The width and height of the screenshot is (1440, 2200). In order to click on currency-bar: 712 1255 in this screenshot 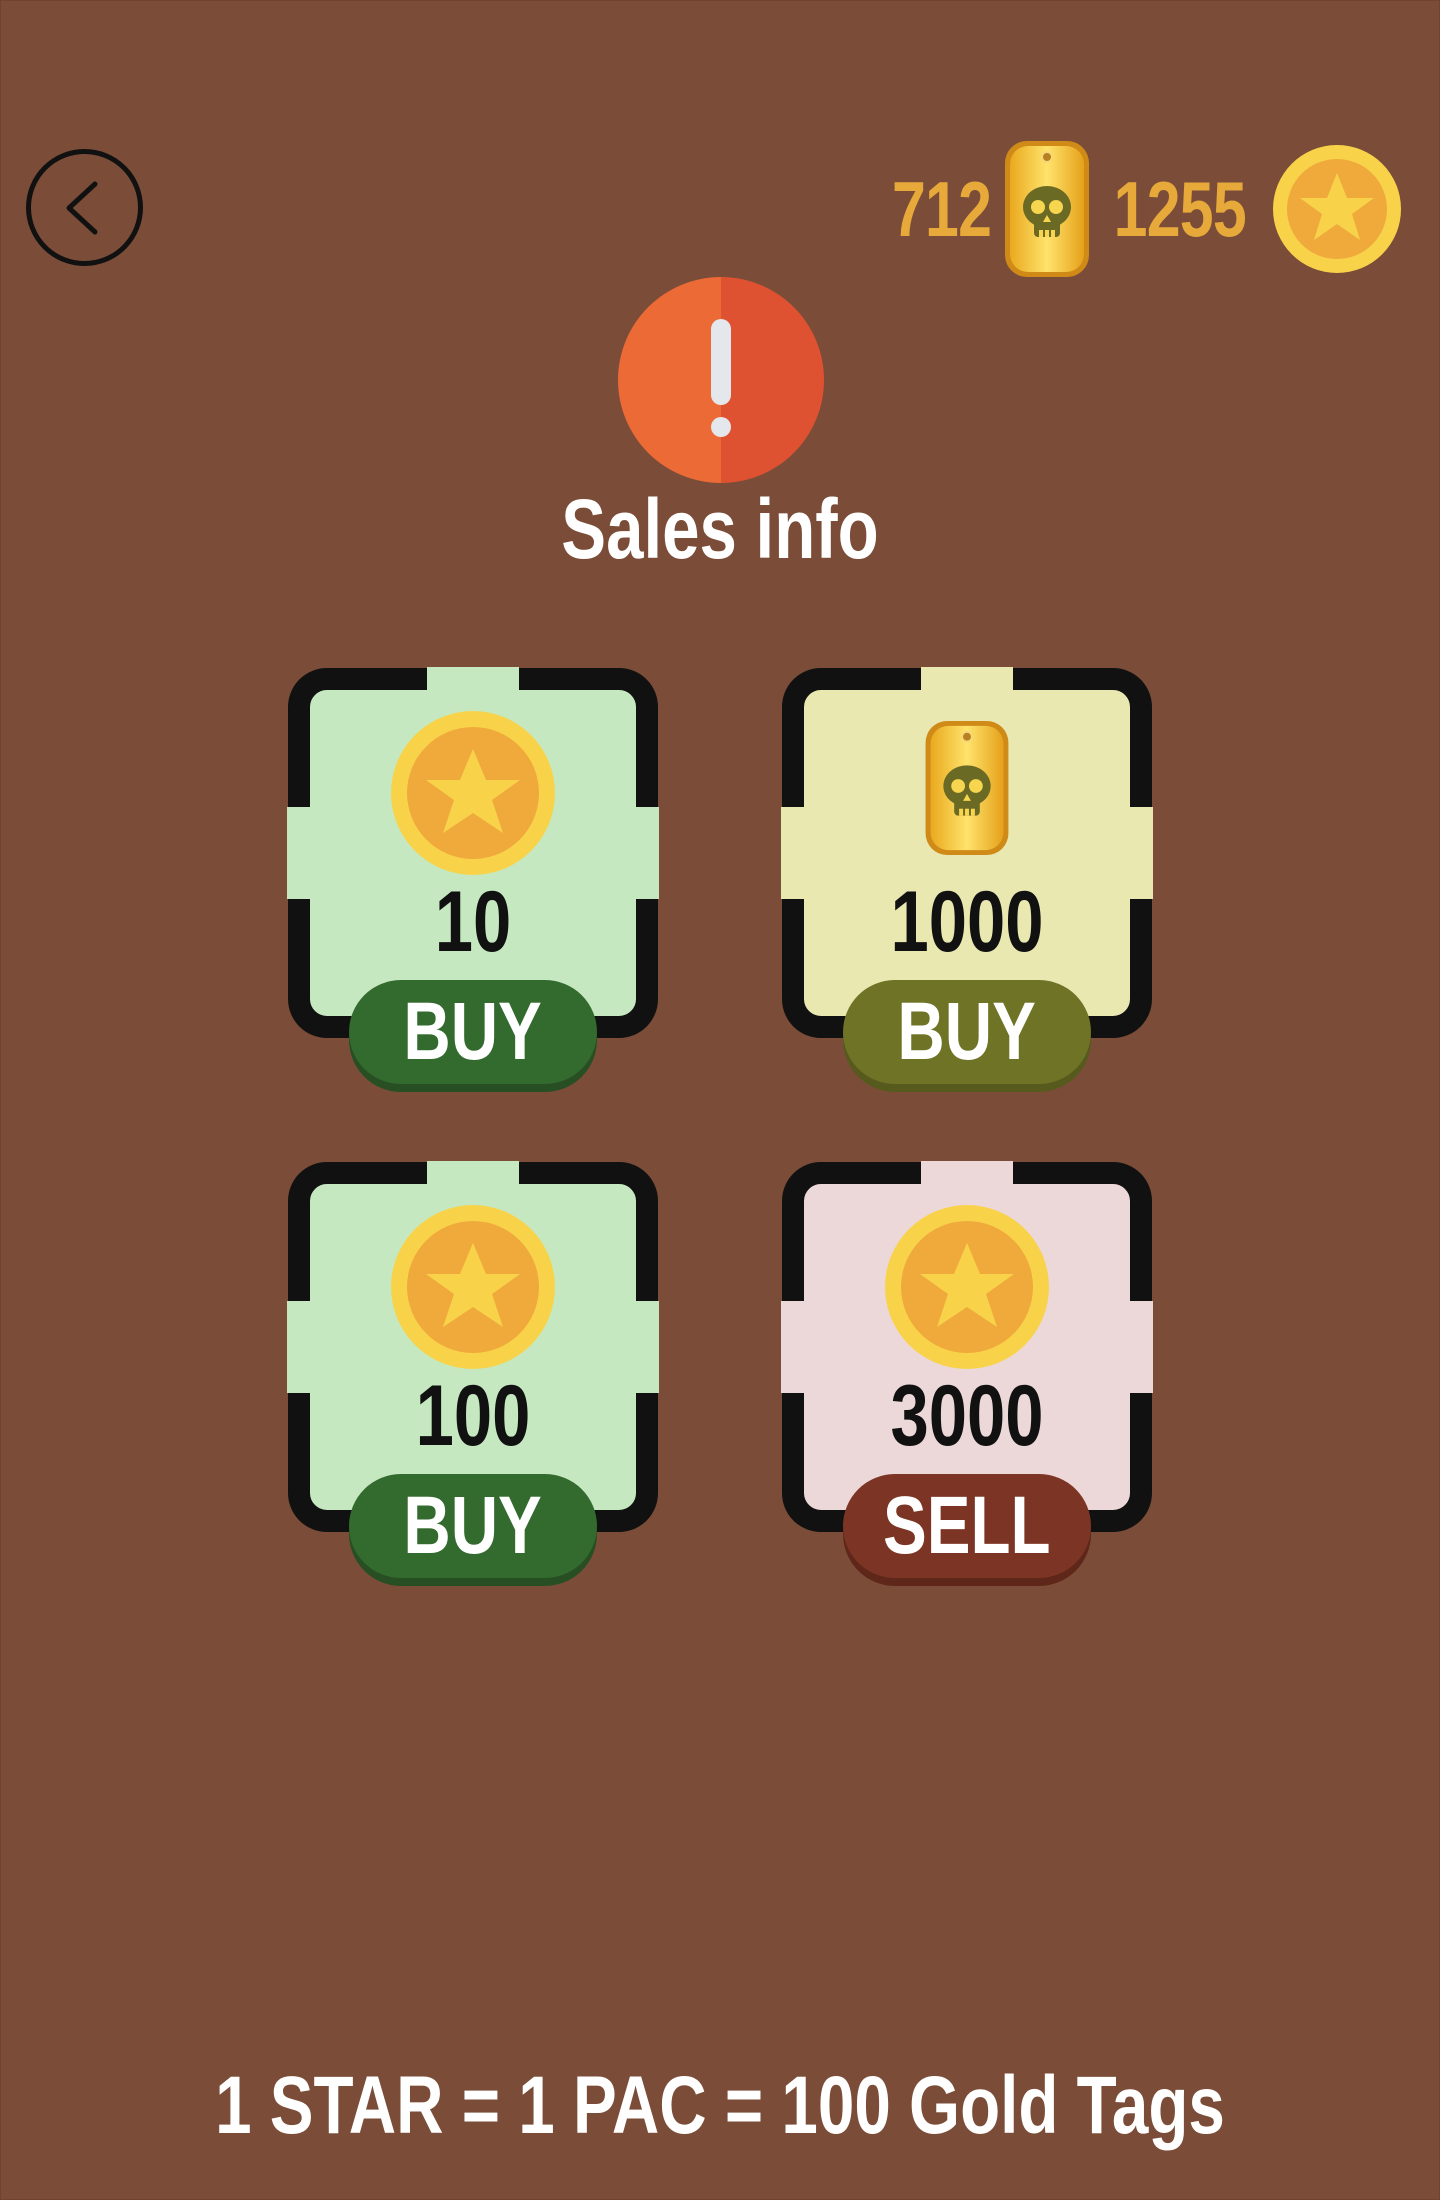, I will do `click(1140, 209)`.